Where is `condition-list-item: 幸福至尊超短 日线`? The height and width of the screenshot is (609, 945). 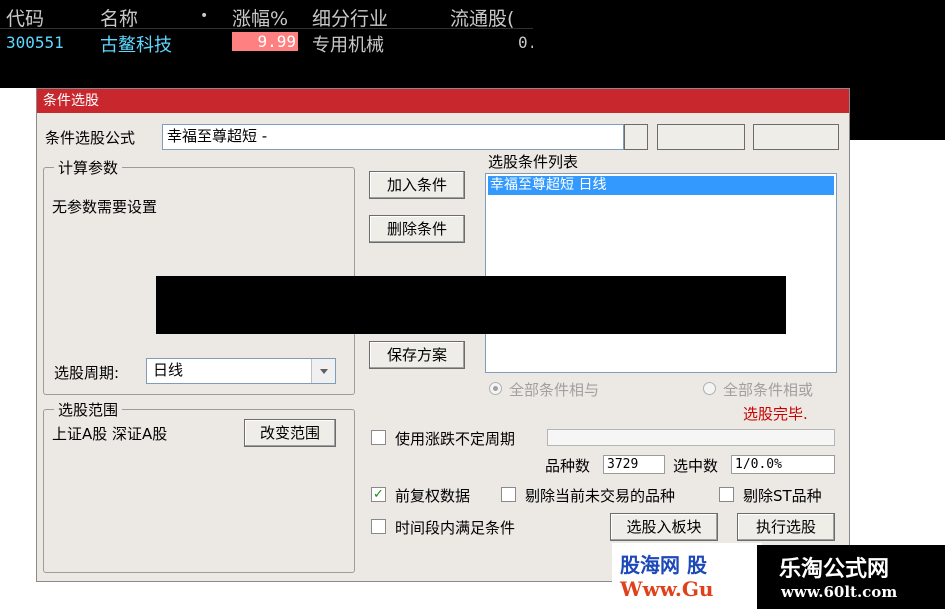
condition-list-item: 幸福至尊超短 日线 is located at coordinates (661, 185).